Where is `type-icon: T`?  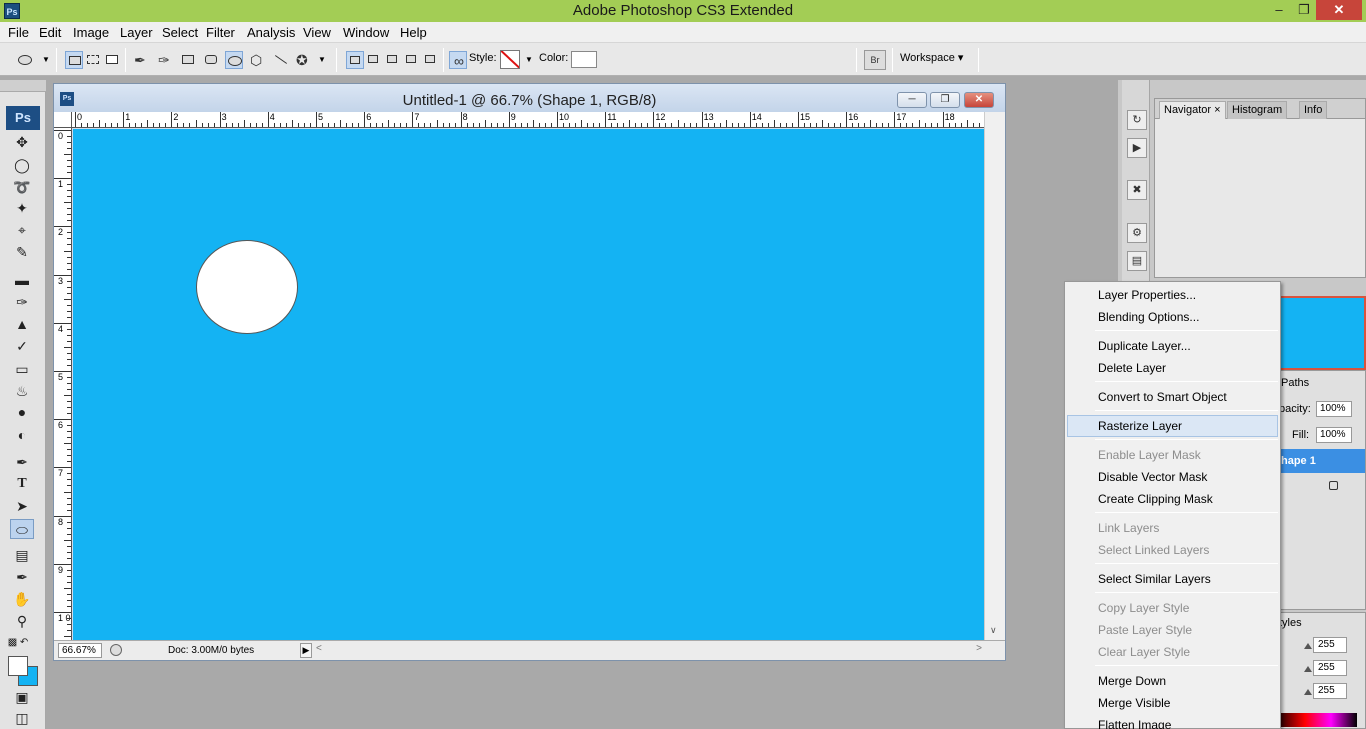 type-icon: T is located at coordinates (22, 484).